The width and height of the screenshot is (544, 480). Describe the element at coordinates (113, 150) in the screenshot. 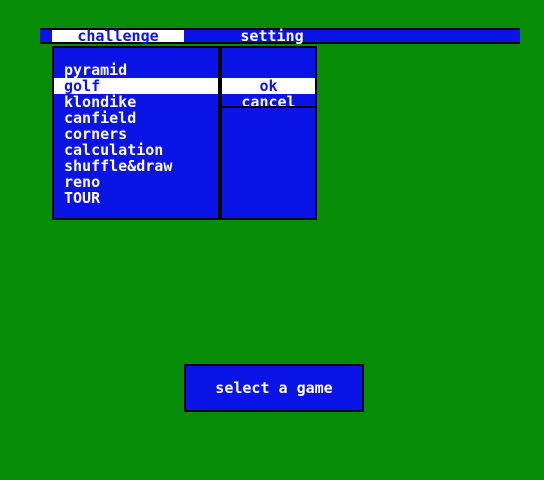

I see `game-item-calculation: calculation` at that location.